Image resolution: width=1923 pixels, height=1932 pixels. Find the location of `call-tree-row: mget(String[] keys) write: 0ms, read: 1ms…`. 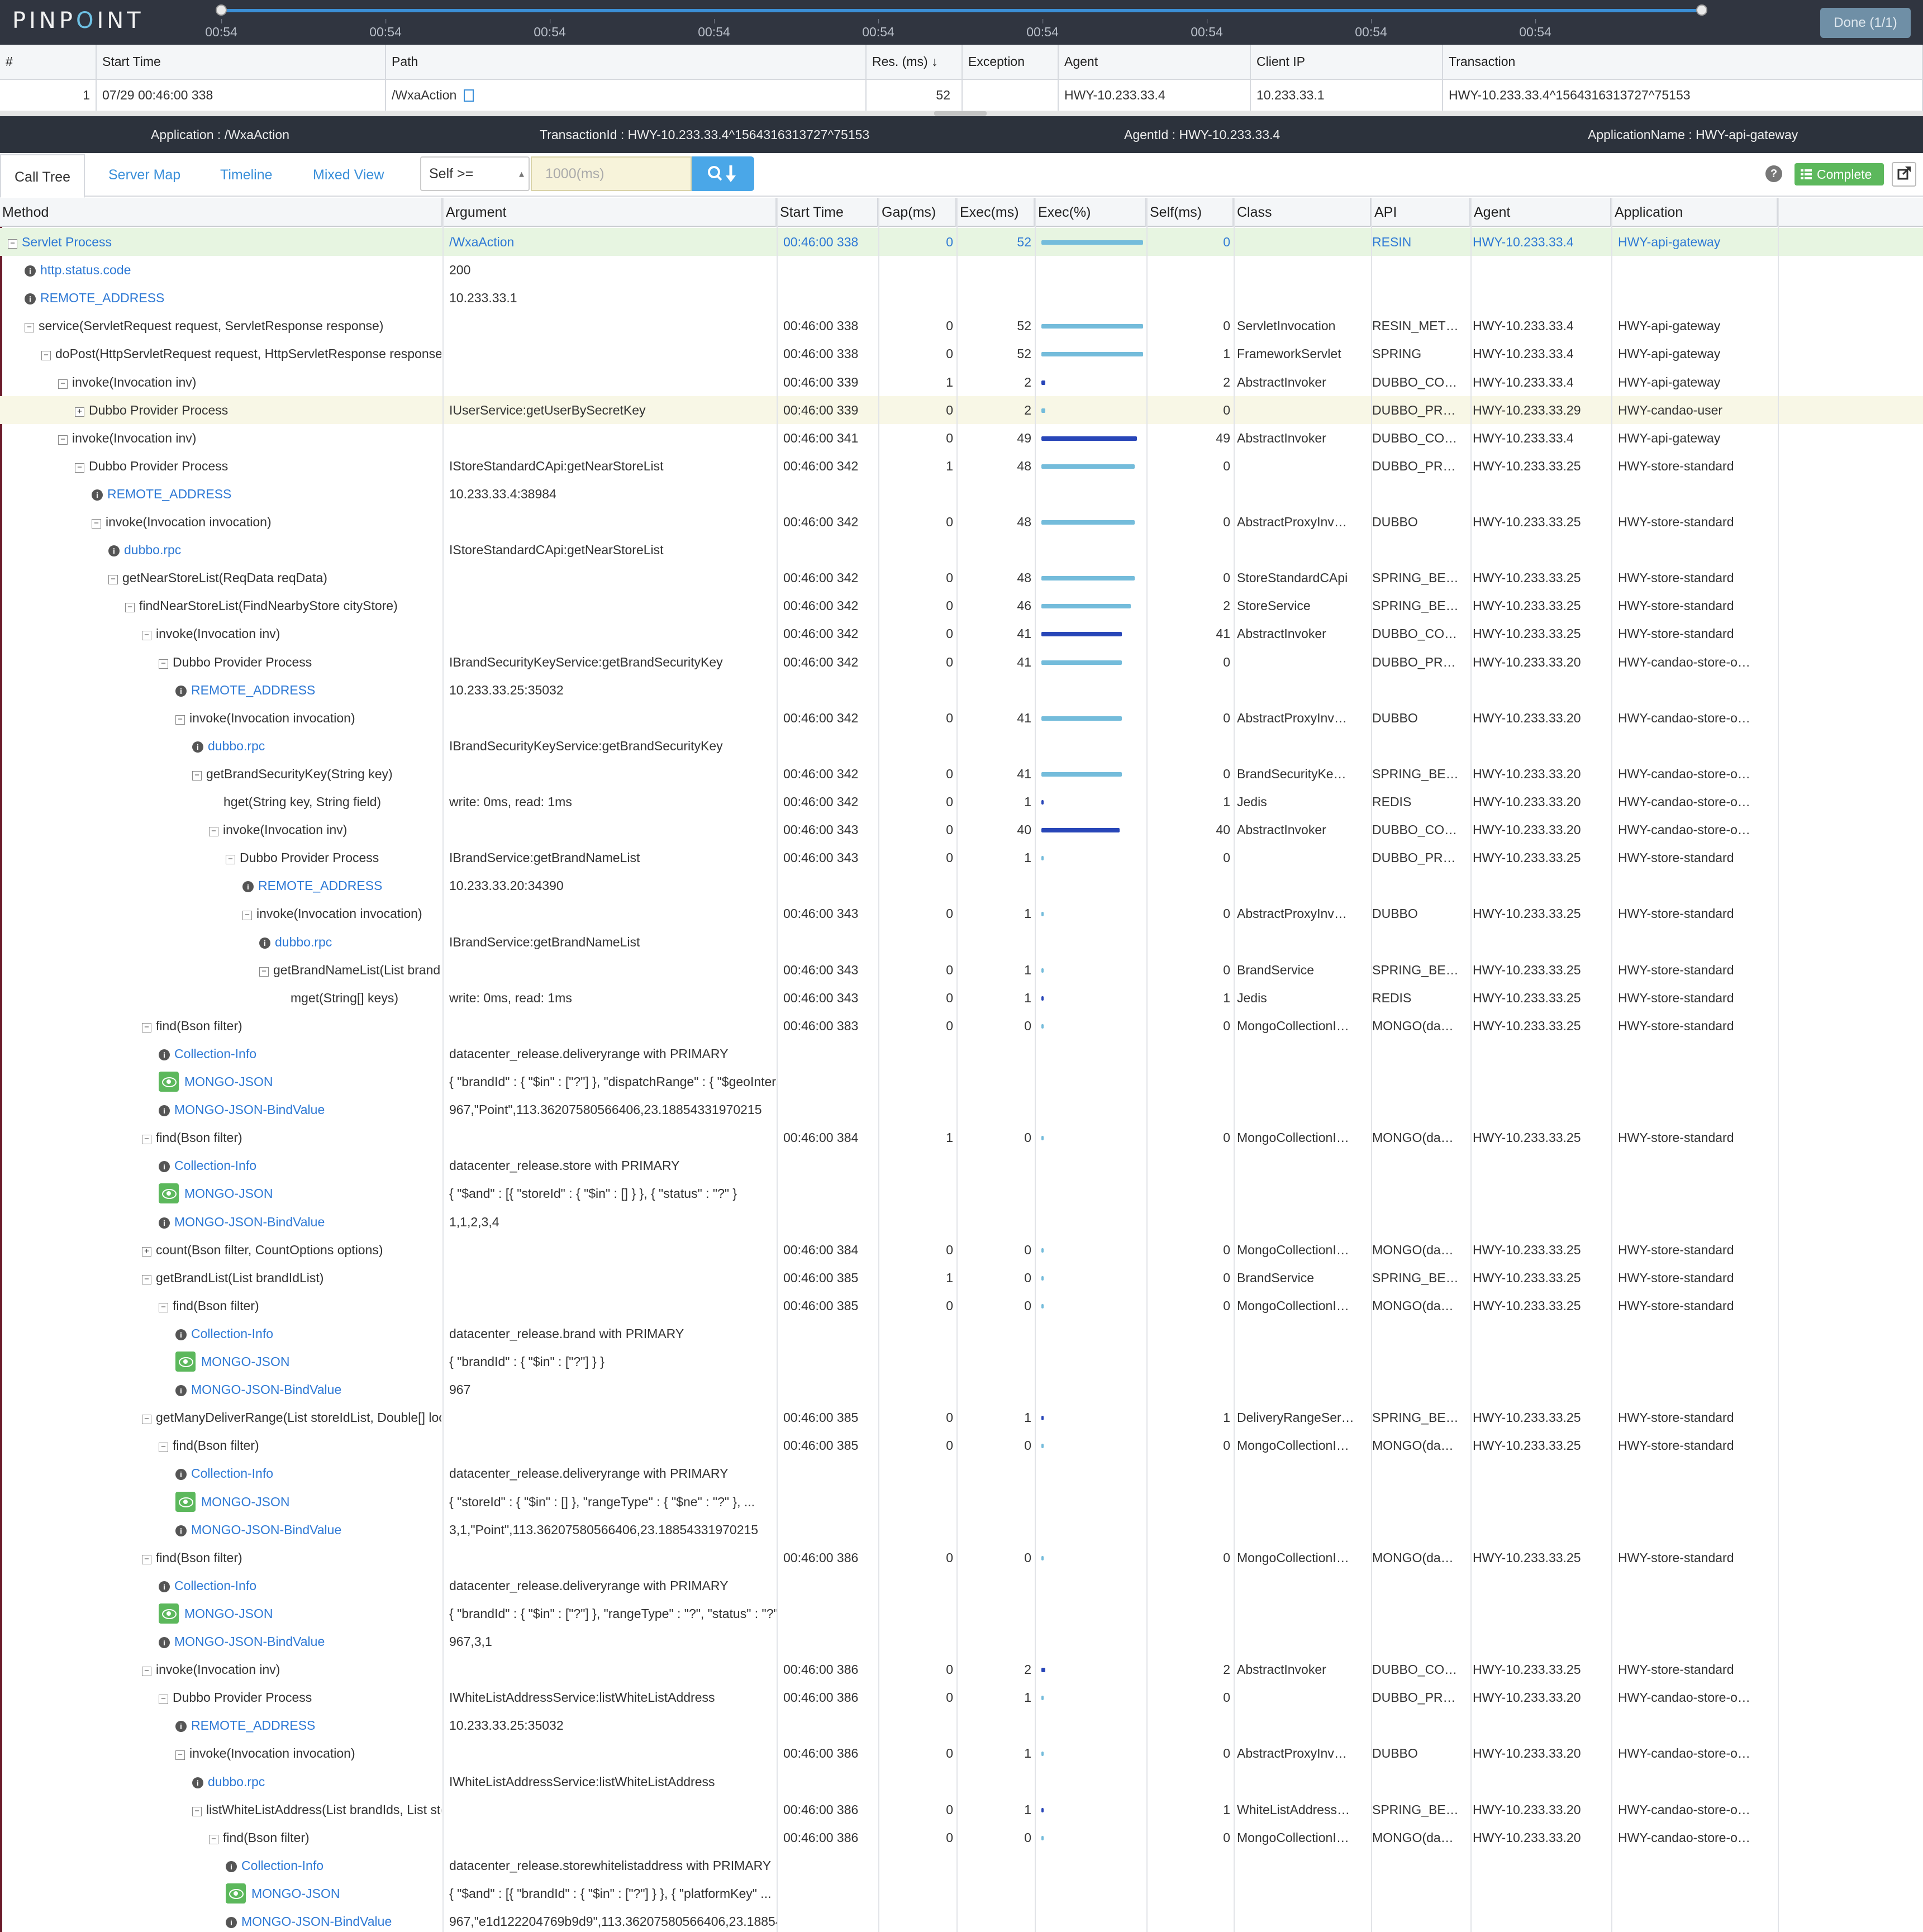

call-tree-row: mget(String[] keys) write: 0ms, read: 1ms… is located at coordinates (961, 998).